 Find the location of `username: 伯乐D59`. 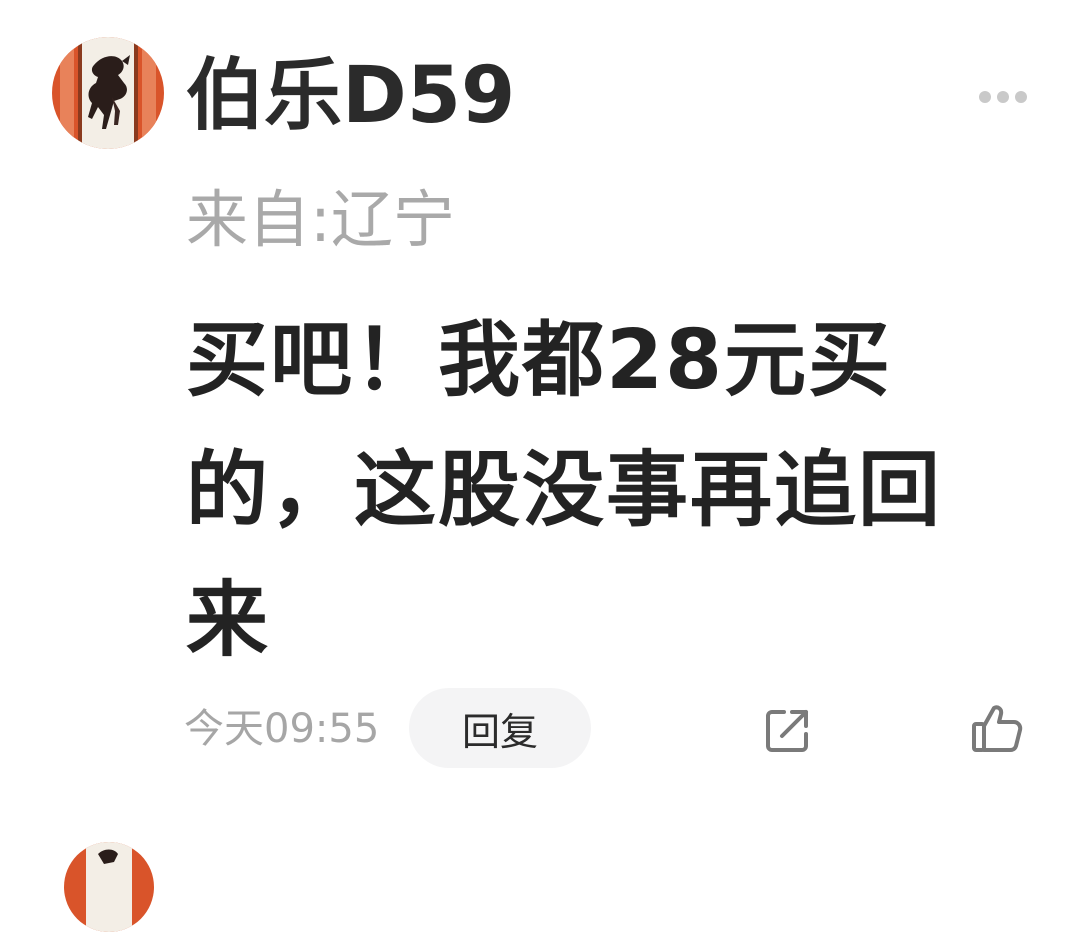

username: 伯乐D59 is located at coordinates (350, 96).